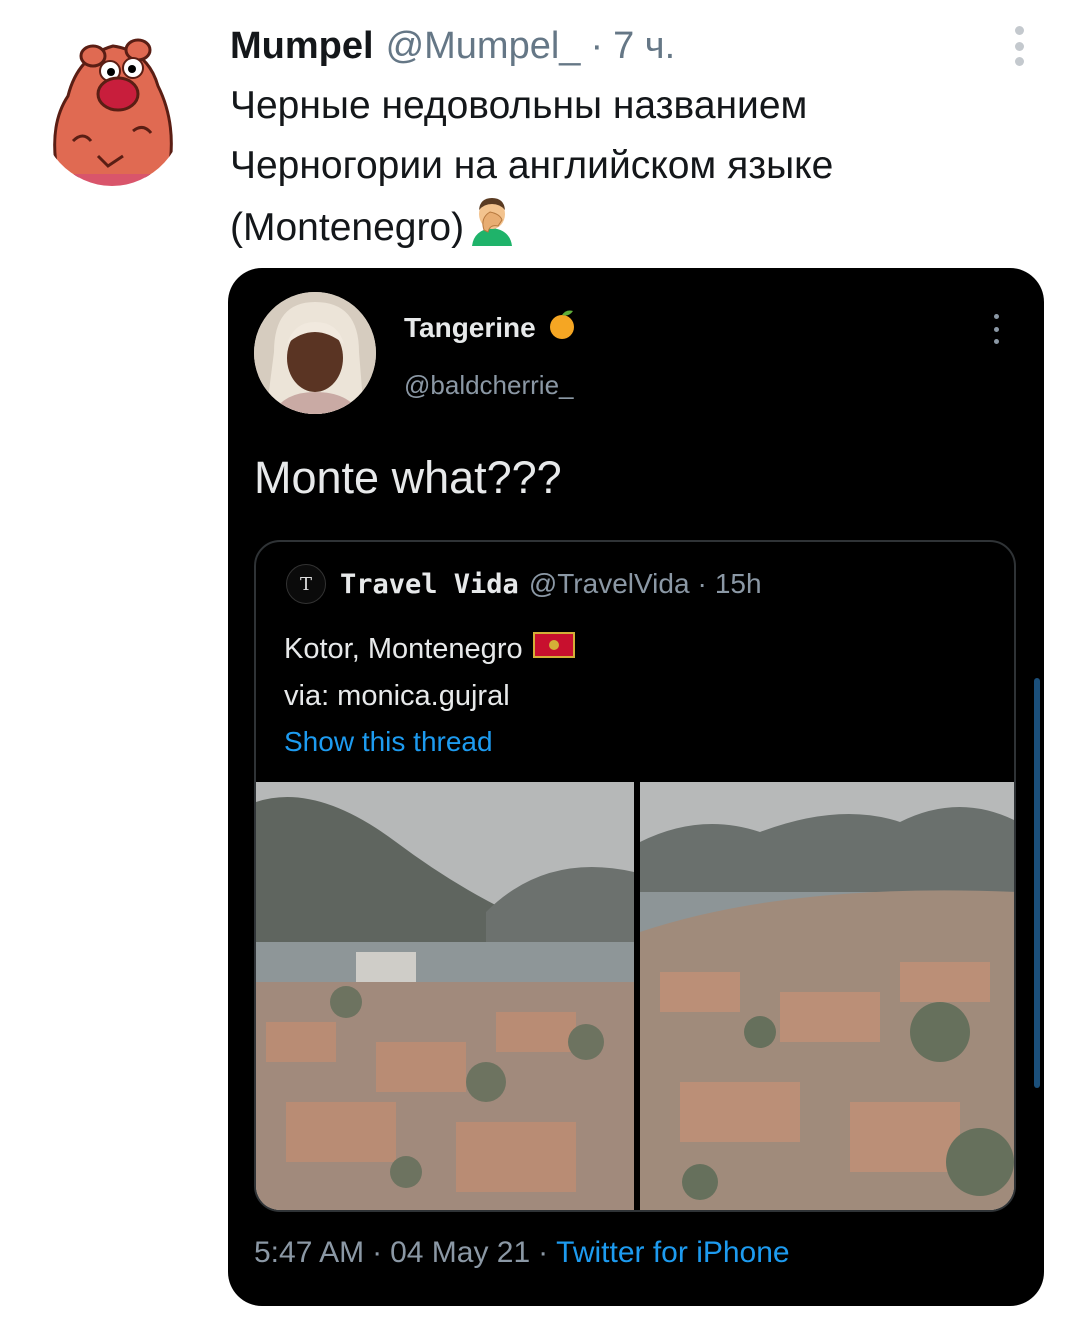  Describe the element at coordinates (408, 477) in the screenshot. I see `embedded-tweet-text: Monte what???` at that location.